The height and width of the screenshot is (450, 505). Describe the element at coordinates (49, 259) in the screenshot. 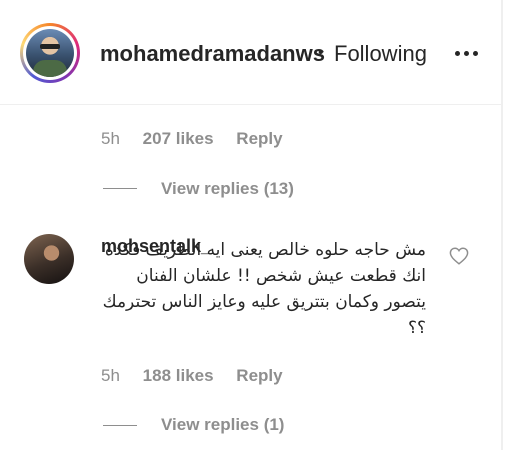

I see `commenter-avatar` at that location.